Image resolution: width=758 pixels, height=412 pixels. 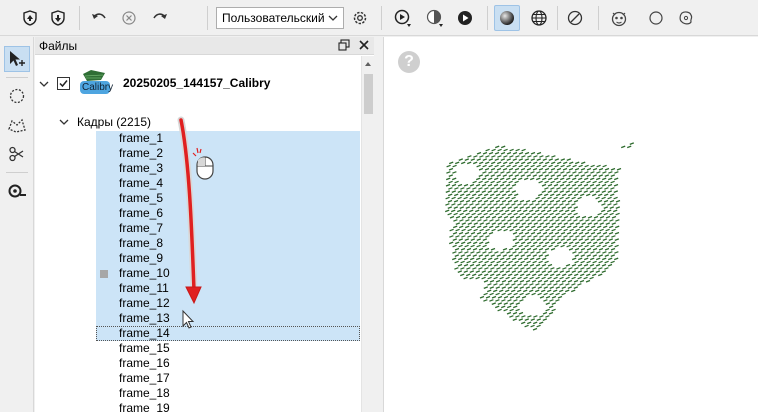 I want to click on frame-label: frame_8, so click(x=141, y=243).